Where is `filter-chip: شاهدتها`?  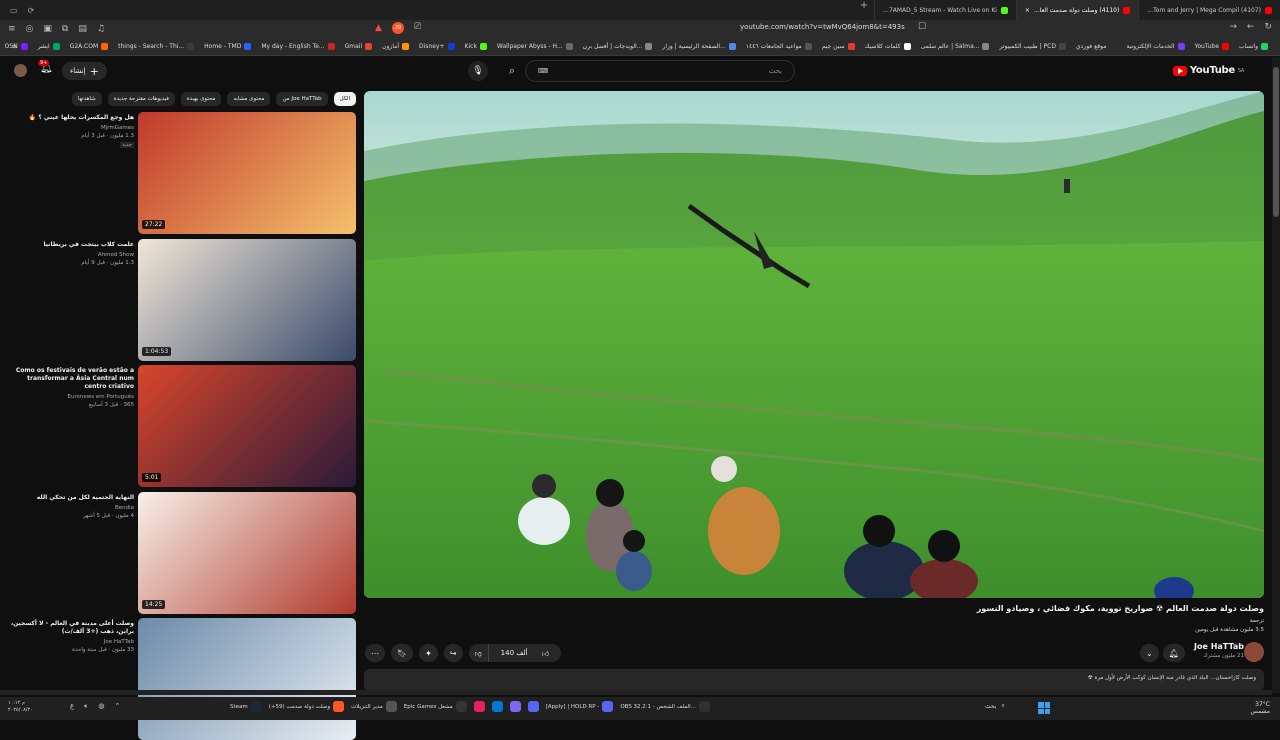
filter-chip: شاهدتها is located at coordinates (86, 99).